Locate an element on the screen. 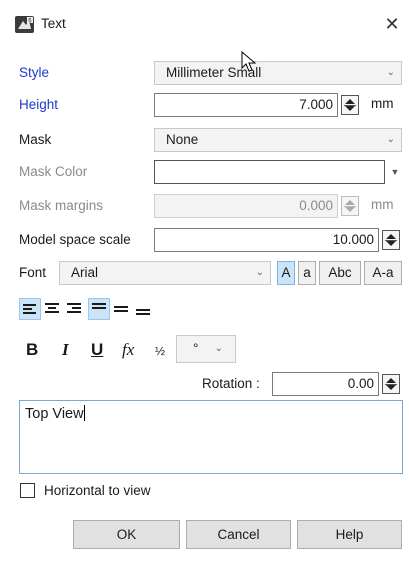 Image resolution: width=409 pixels, height=563 pixels. mask-select-value: None is located at coordinates (182, 139).